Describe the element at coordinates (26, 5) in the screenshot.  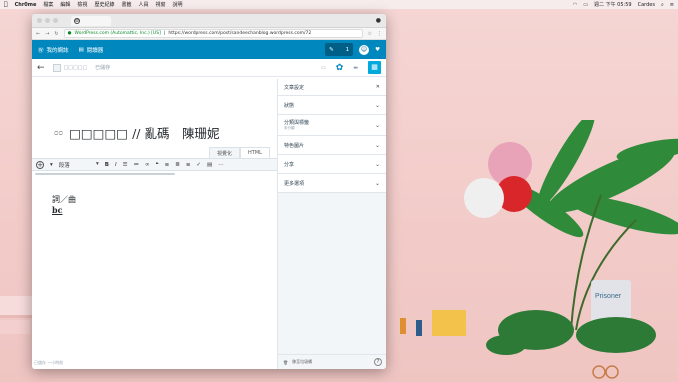
I see `menu-app-name: Chr0me` at that location.